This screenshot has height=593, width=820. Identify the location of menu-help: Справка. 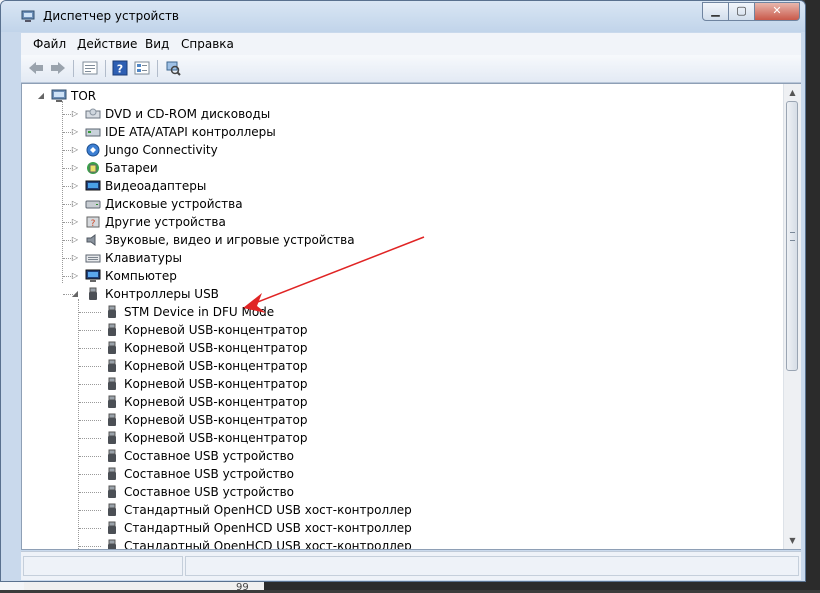
(207, 44).